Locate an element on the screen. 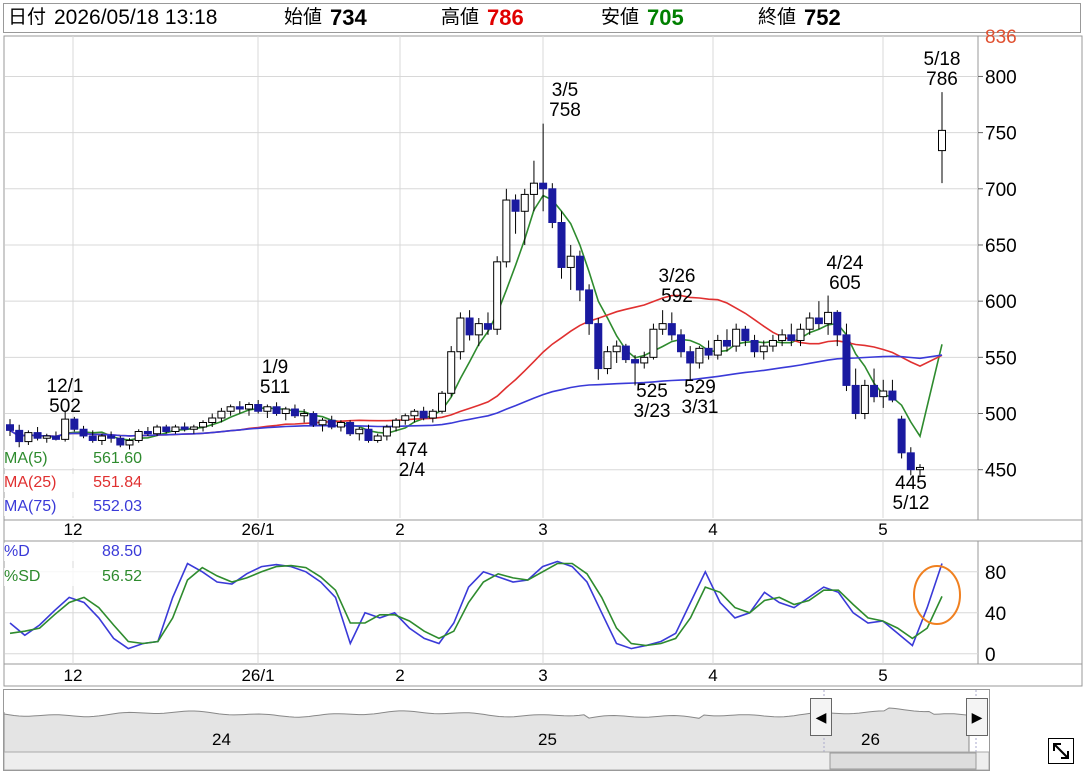  legend-d-name: %D is located at coordinates (17, 551).